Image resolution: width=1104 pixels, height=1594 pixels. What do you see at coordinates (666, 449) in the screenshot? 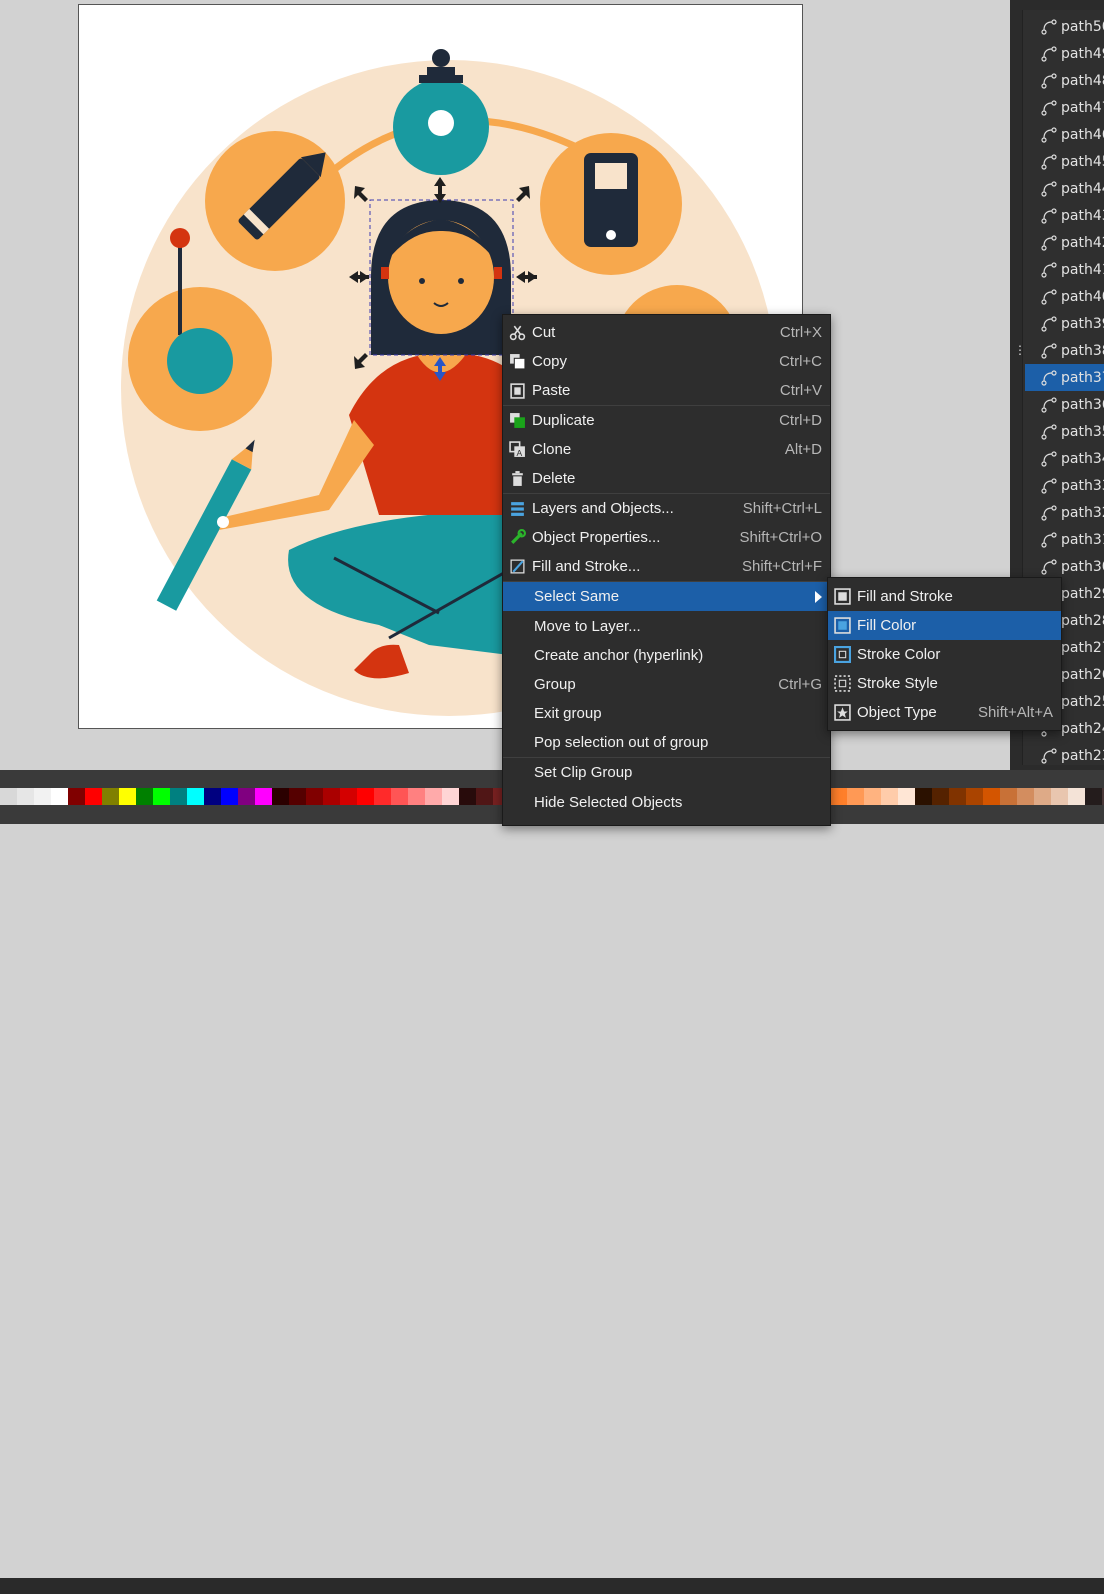
I see `menu-item-clone: A Clone Alt+D` at bounding box center [666, 449].